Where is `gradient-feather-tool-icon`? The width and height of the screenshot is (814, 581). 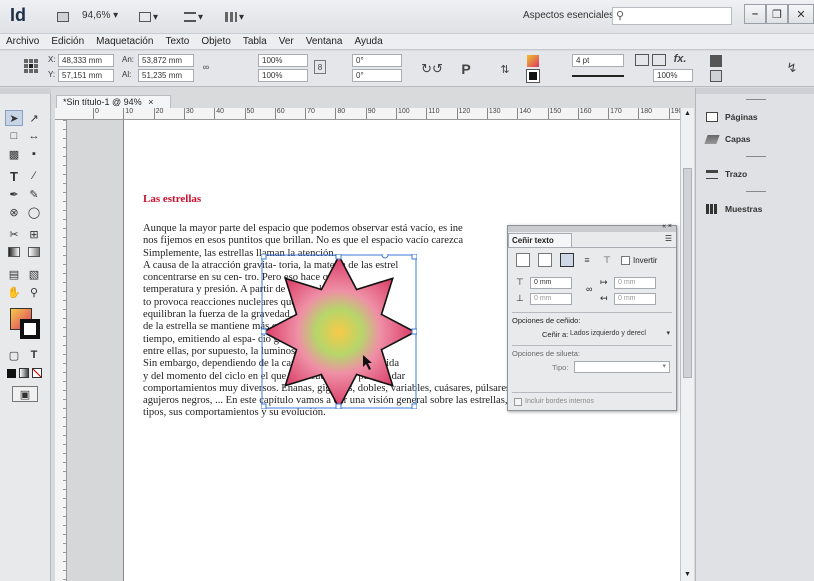 gradient-feather-tool-icon is located at coordinates (34, 252).